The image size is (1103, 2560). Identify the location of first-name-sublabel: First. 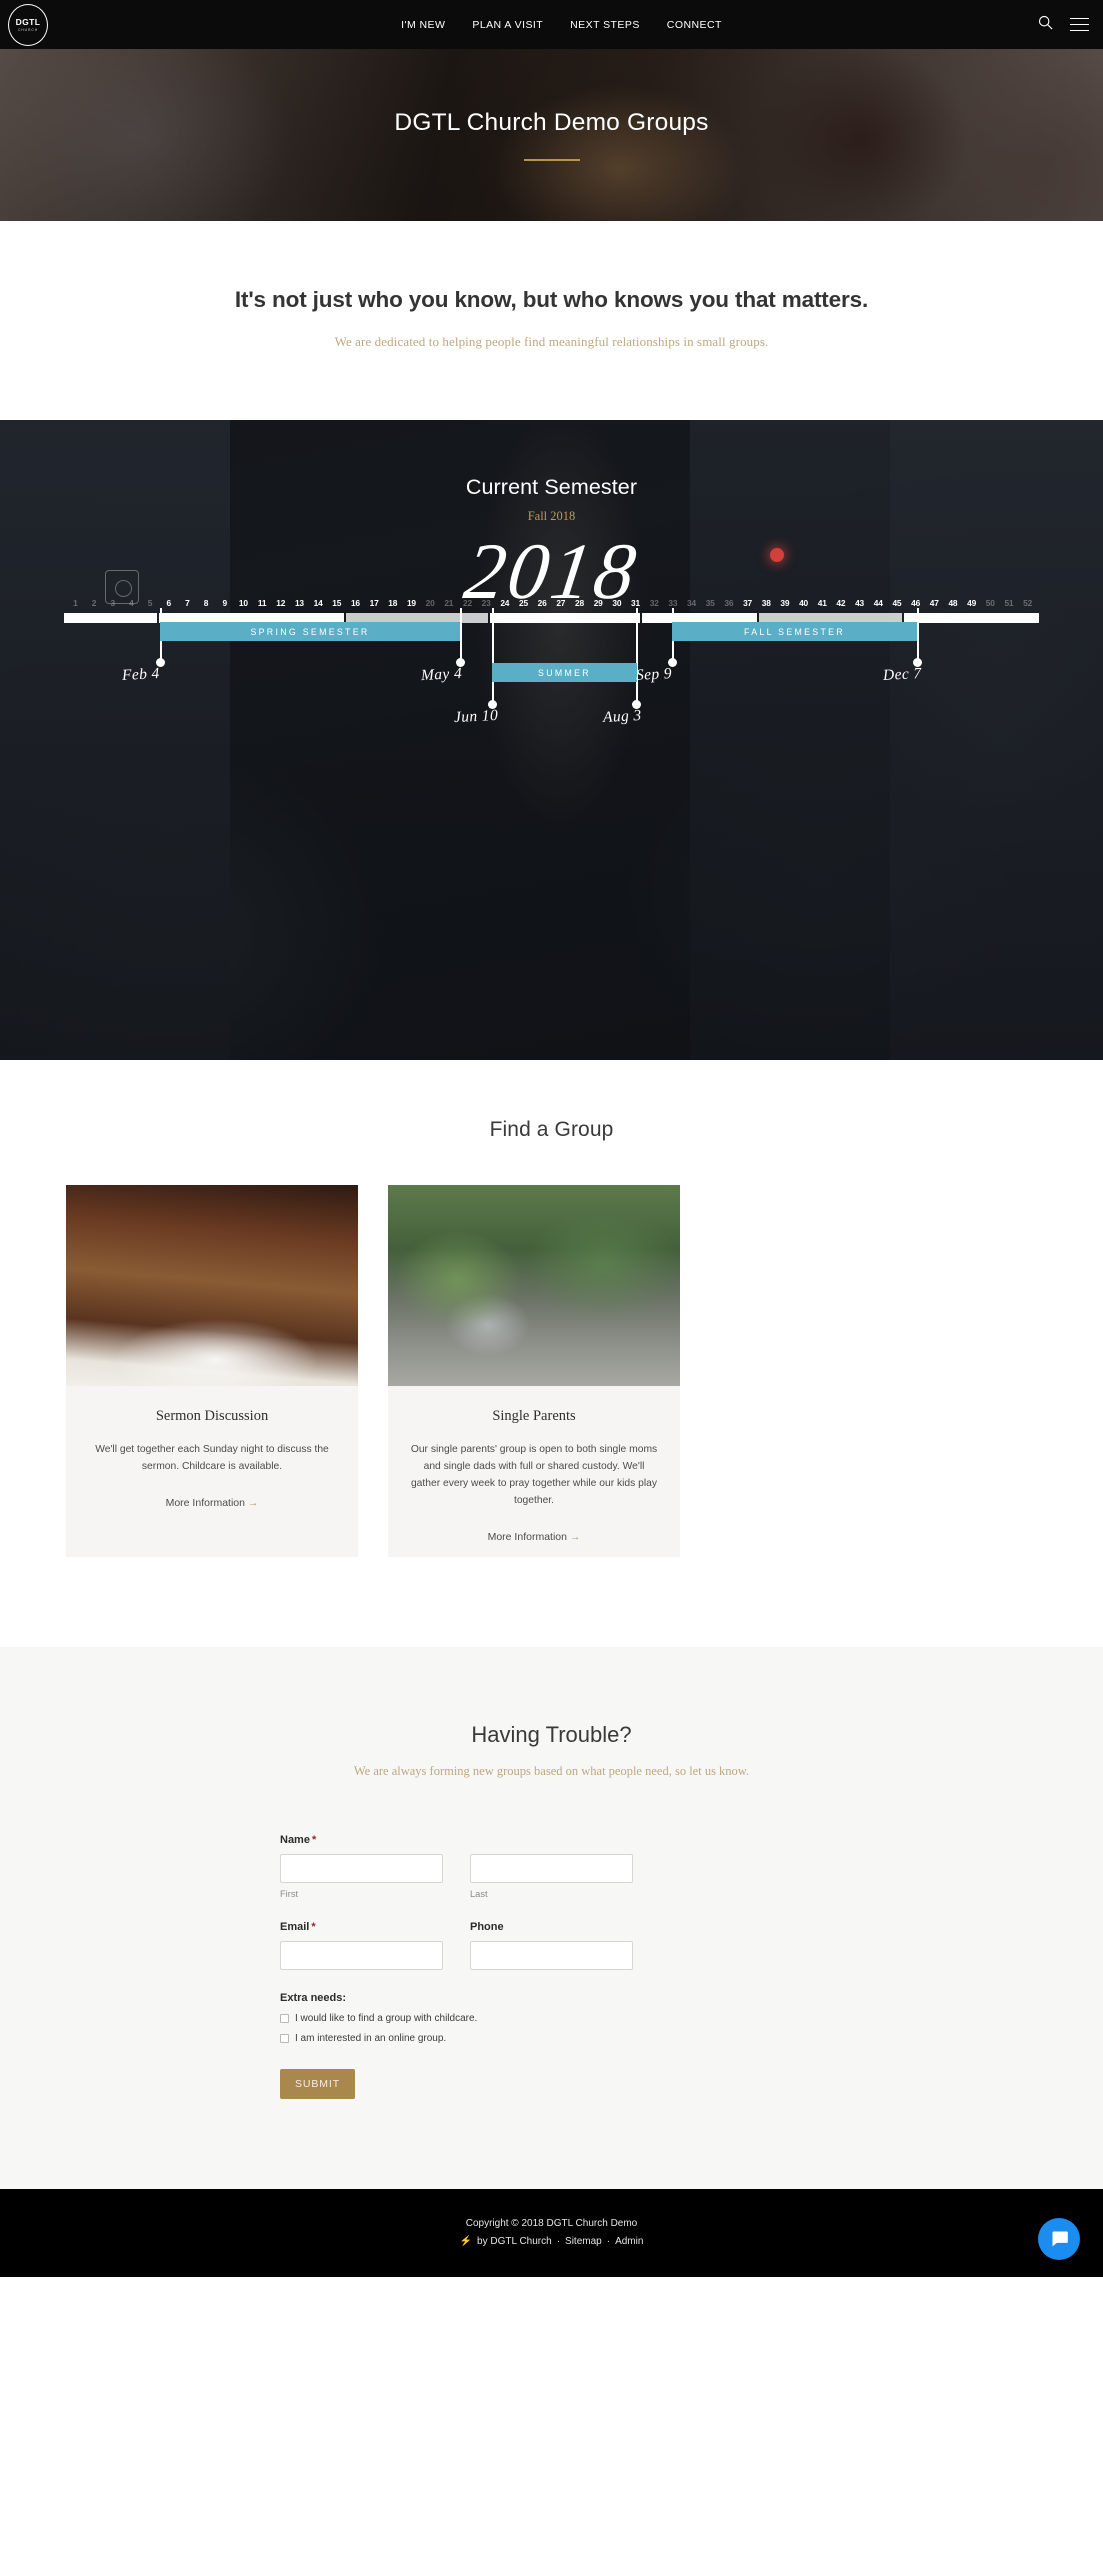
(289, 1893).